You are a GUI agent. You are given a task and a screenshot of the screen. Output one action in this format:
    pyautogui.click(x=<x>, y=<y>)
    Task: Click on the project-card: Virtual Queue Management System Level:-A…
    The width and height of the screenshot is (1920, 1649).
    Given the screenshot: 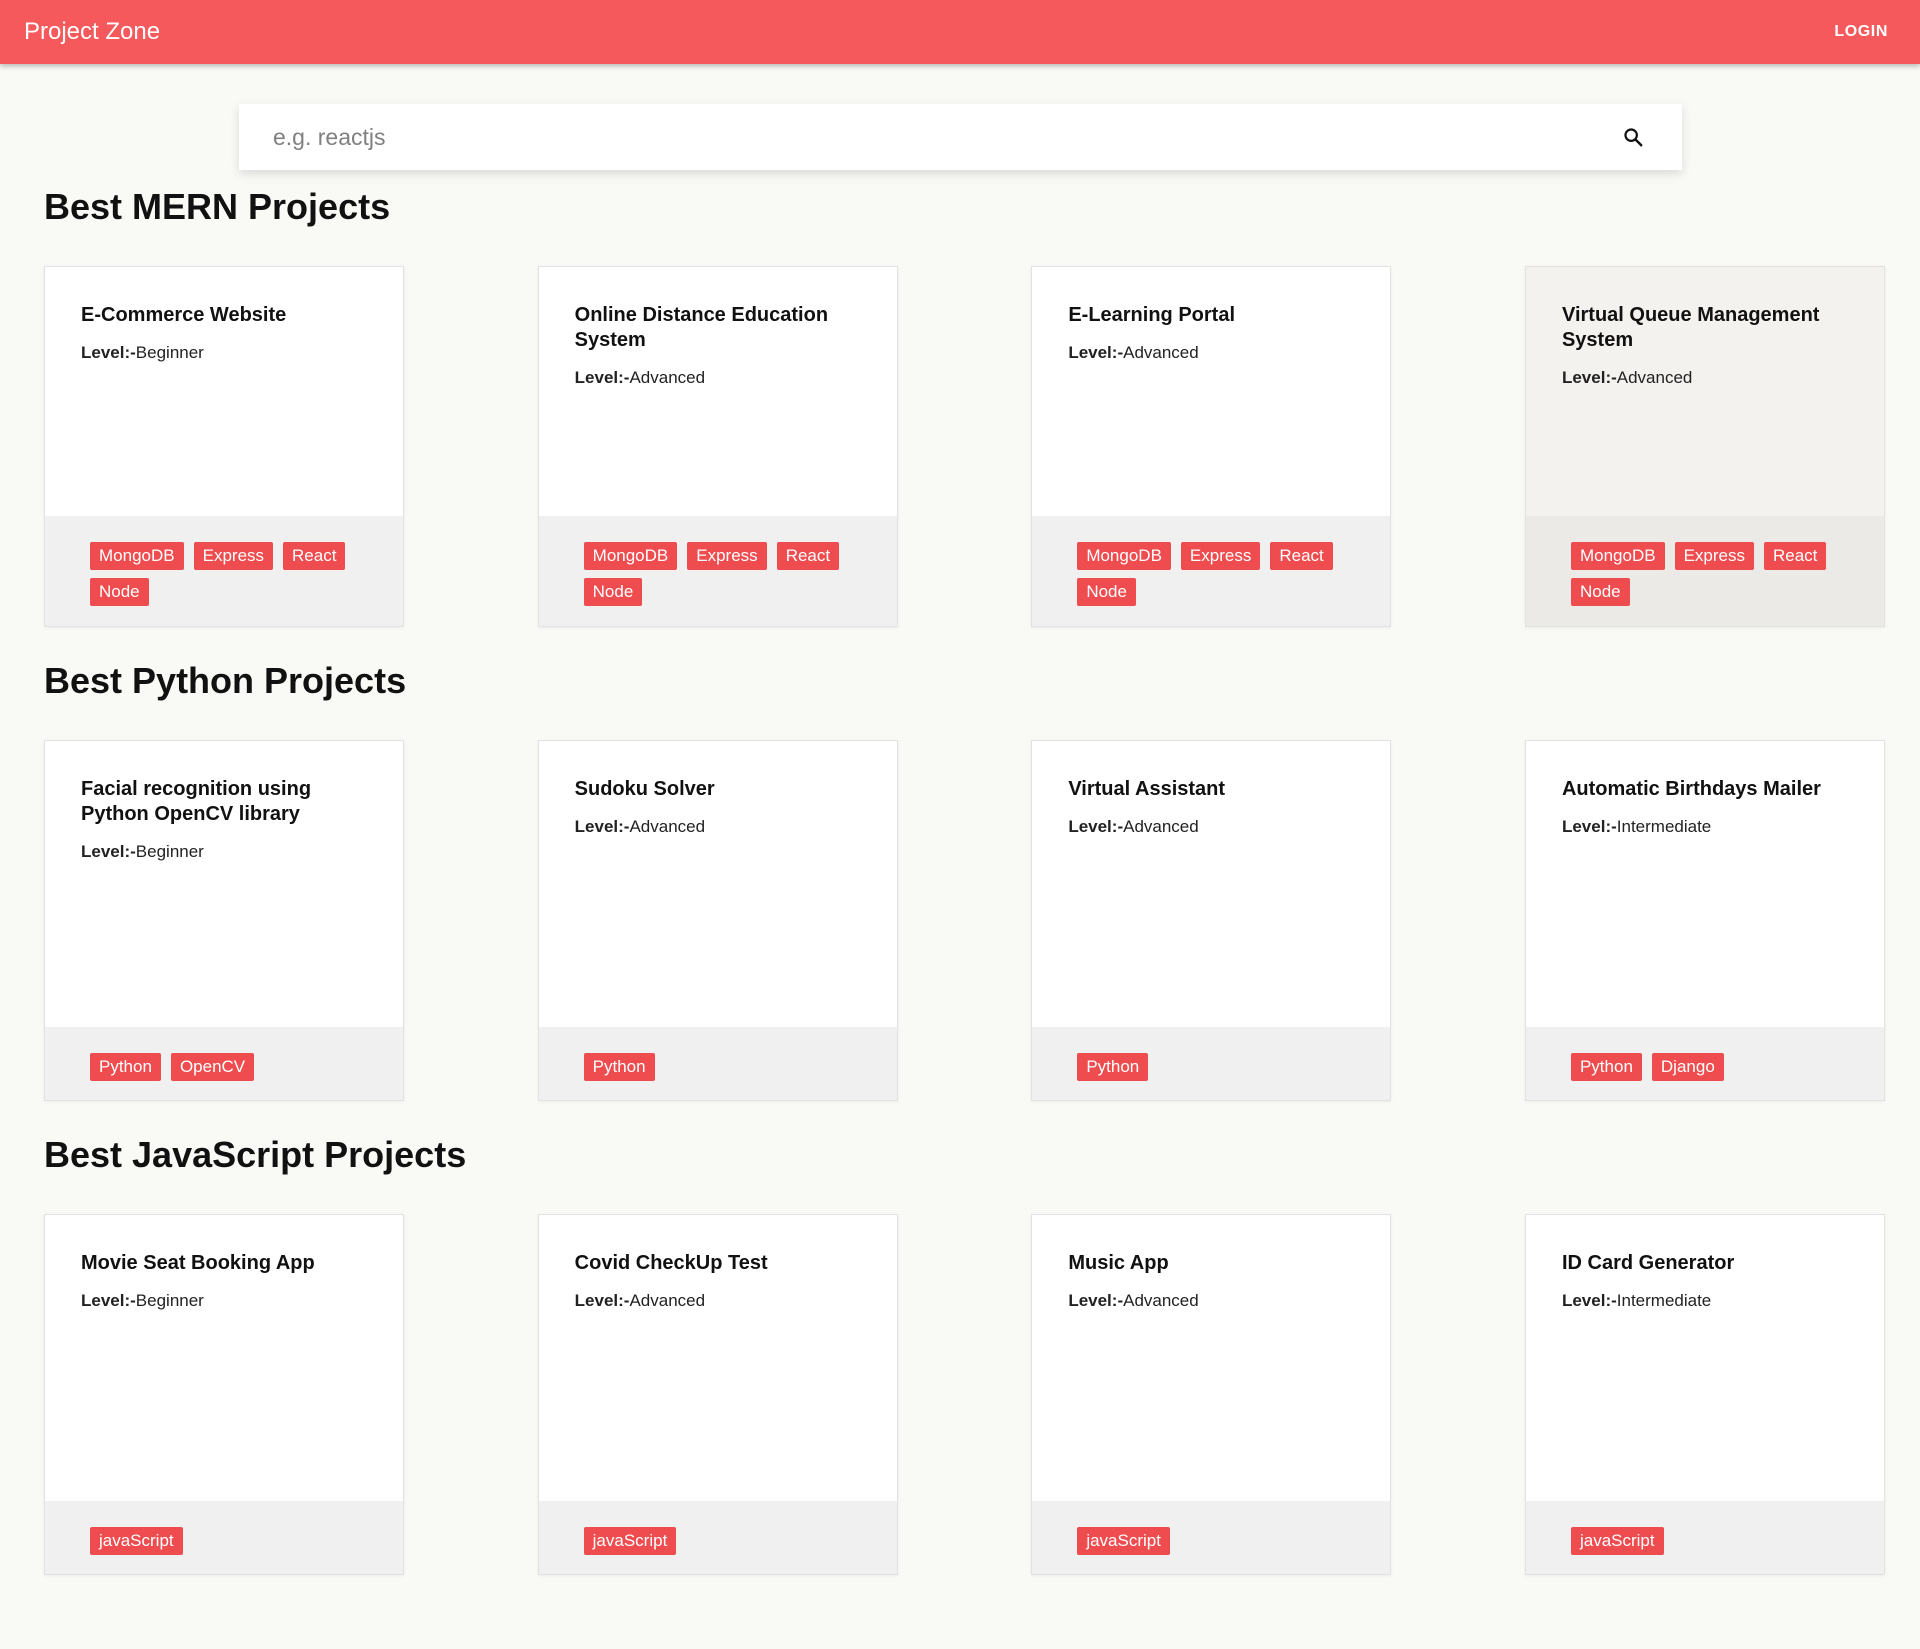 What is the action you would take?
    pyautogui.click(x=1704, y=446)
    